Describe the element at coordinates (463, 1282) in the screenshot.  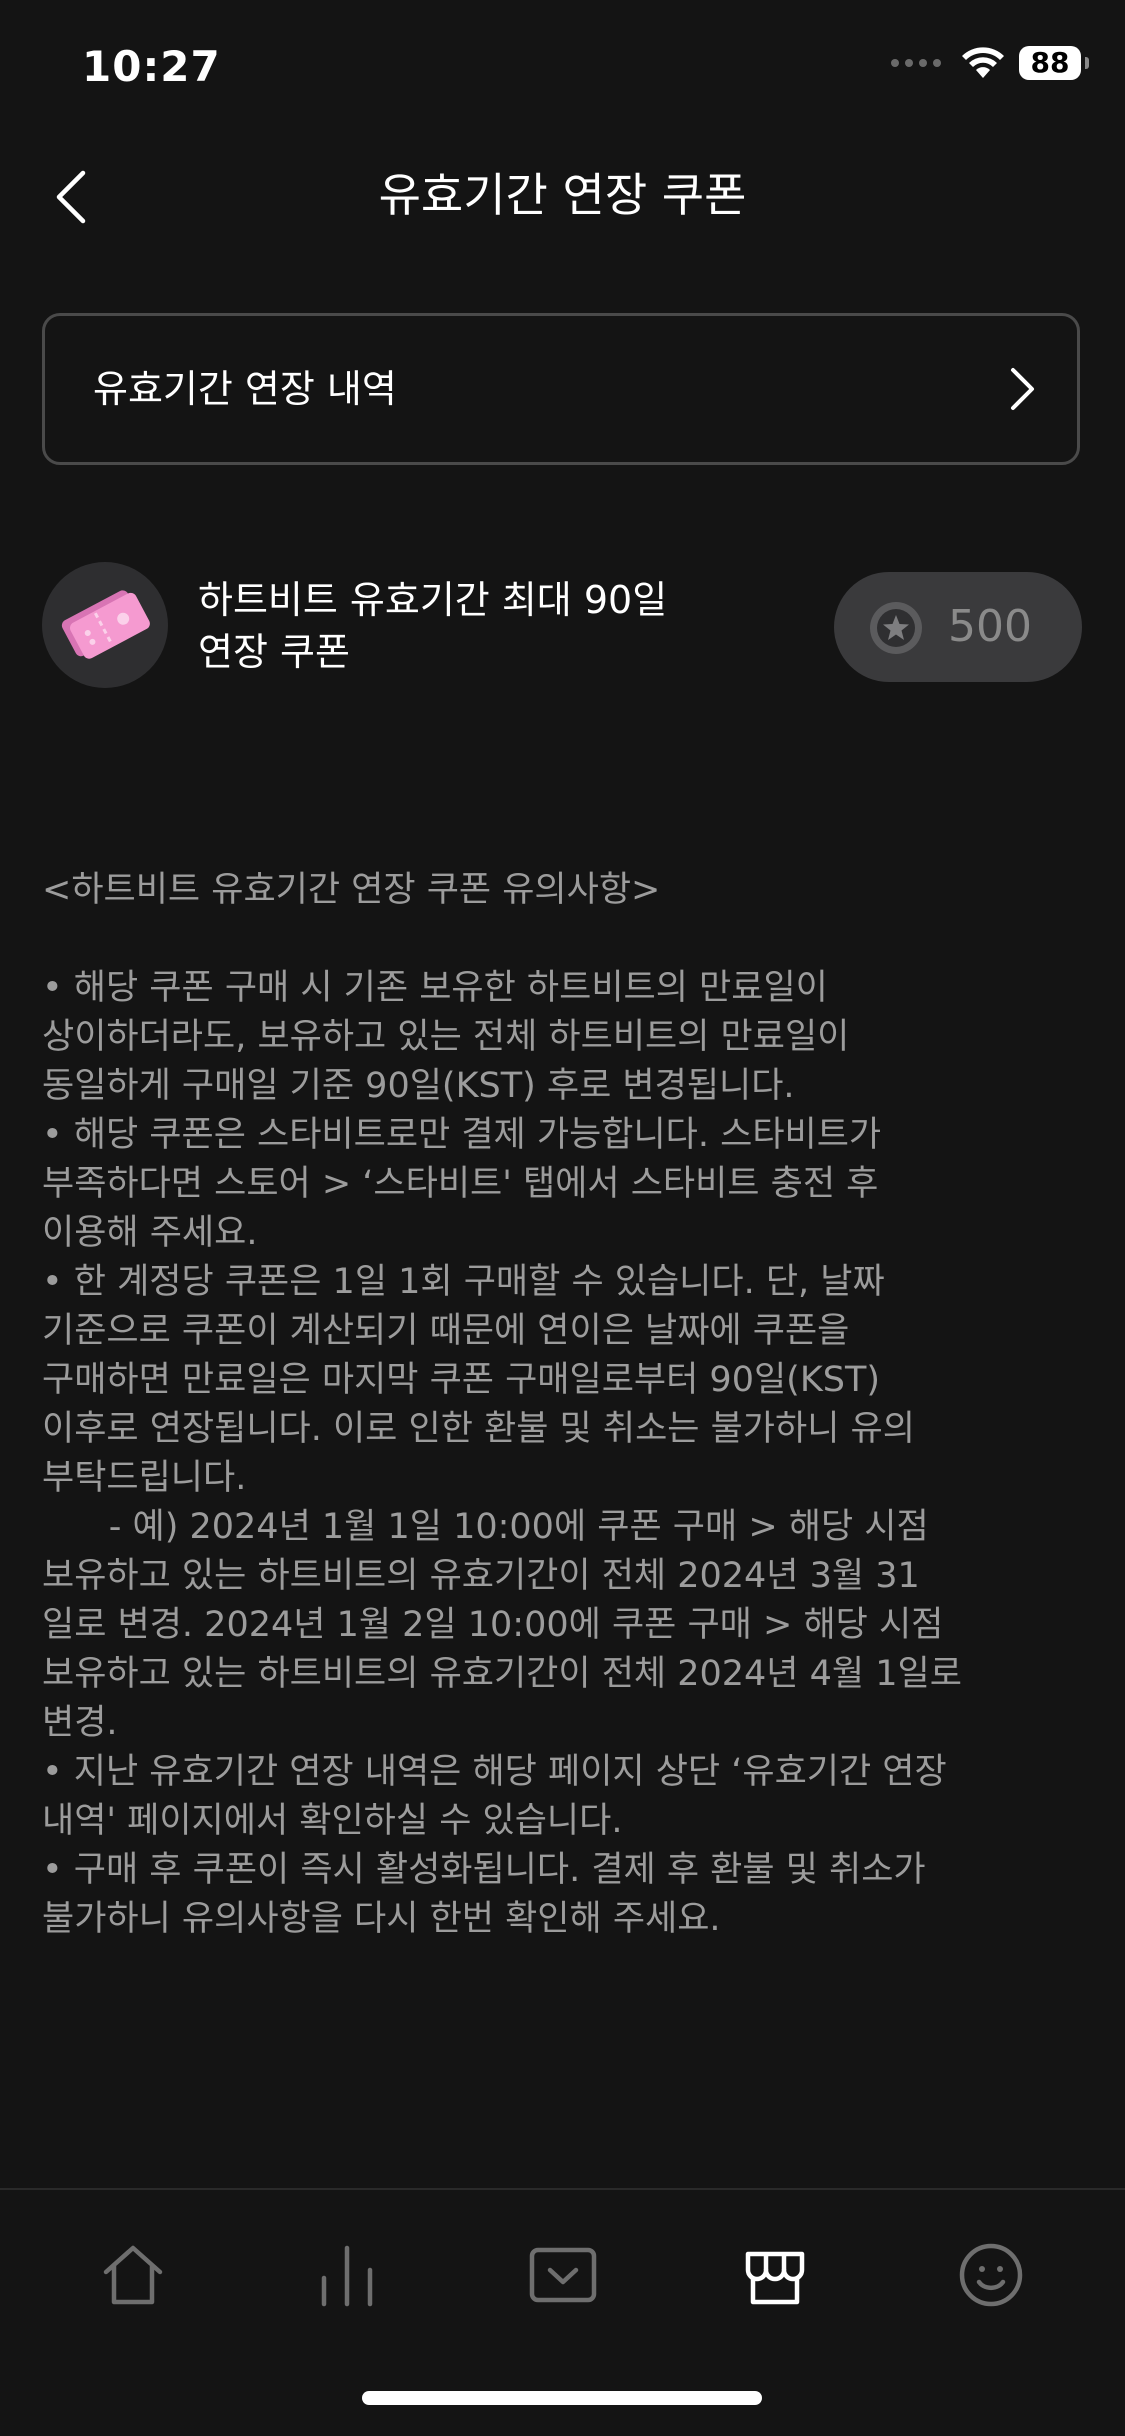
I see `notice-line: • 한 계정당 쿠폰은 1일 1회 구매할 수 있습니다. 단, 날짜` at that location.